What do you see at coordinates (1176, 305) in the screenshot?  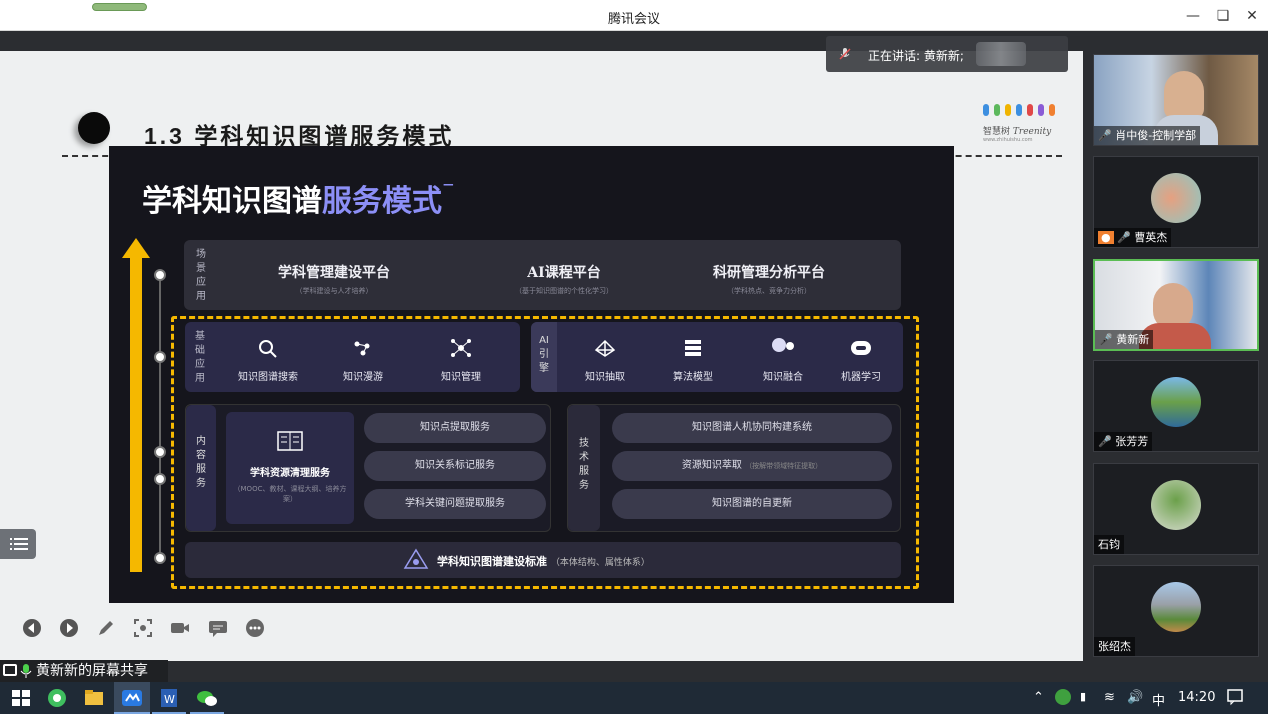 I see `participant-tile-active: 🎤 黄新新` at bounding box center [1176, 305].